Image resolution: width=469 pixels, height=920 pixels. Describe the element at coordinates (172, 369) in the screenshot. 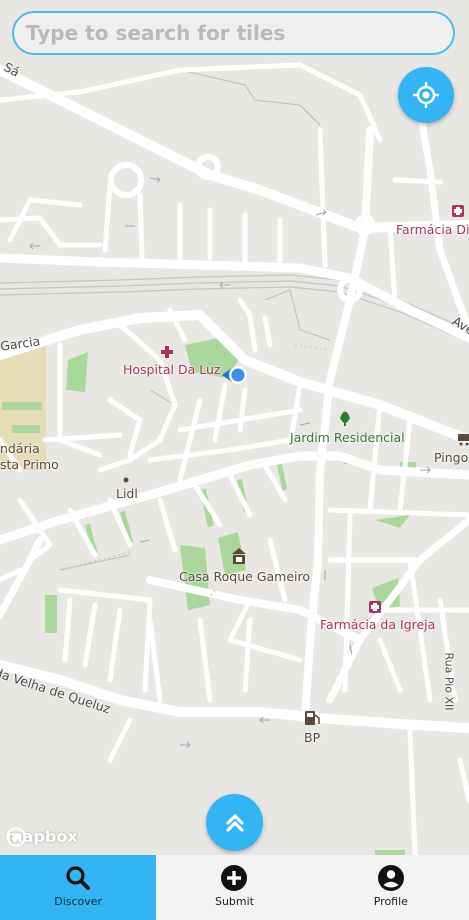

I see `map-label-hospital: Hospital Da Luz` at that location.